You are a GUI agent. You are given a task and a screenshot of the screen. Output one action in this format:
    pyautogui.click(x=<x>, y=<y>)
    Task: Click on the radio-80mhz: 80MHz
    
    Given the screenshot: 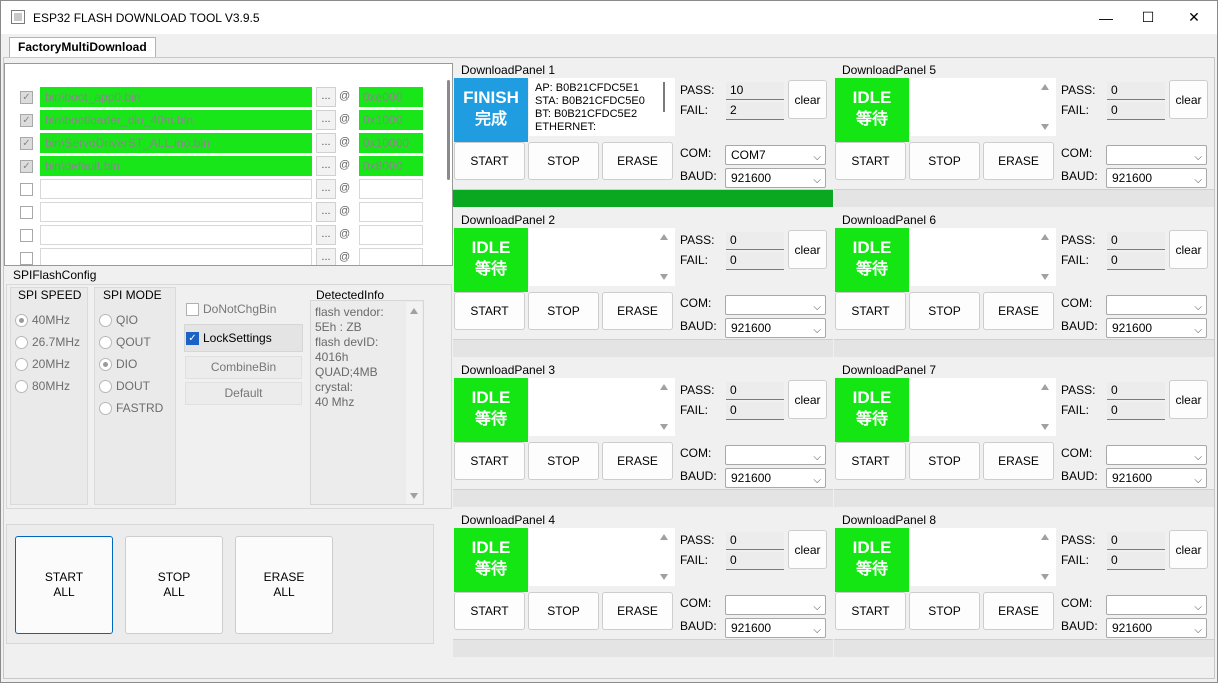 What is the action you would take?
    pyautogui.click(x=42, y=386)
    